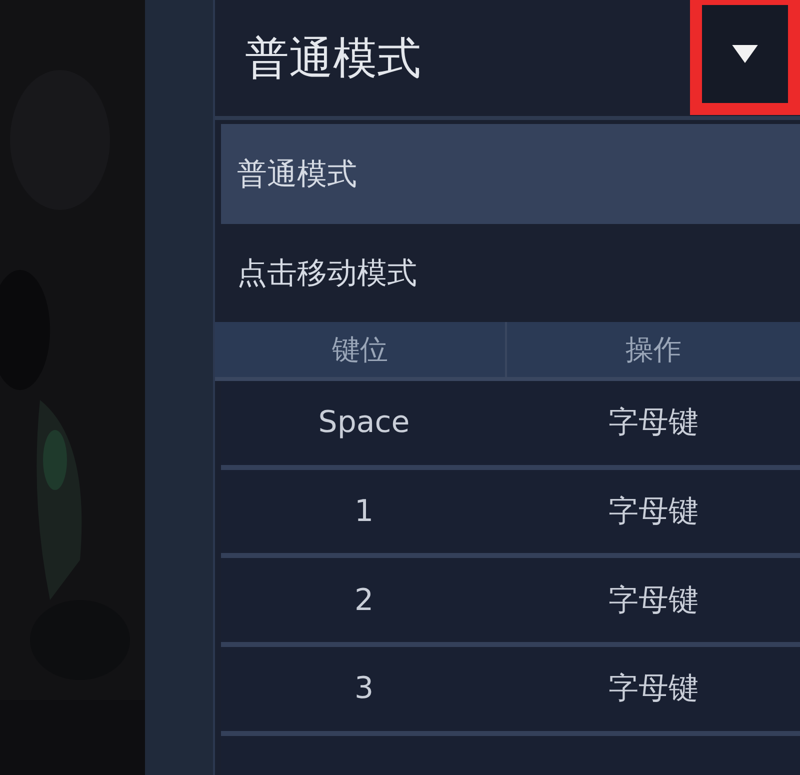 Image resolution: width=800 pixels, height=775 pixels. I want to click on column-header: 操作, so click(653, 350).